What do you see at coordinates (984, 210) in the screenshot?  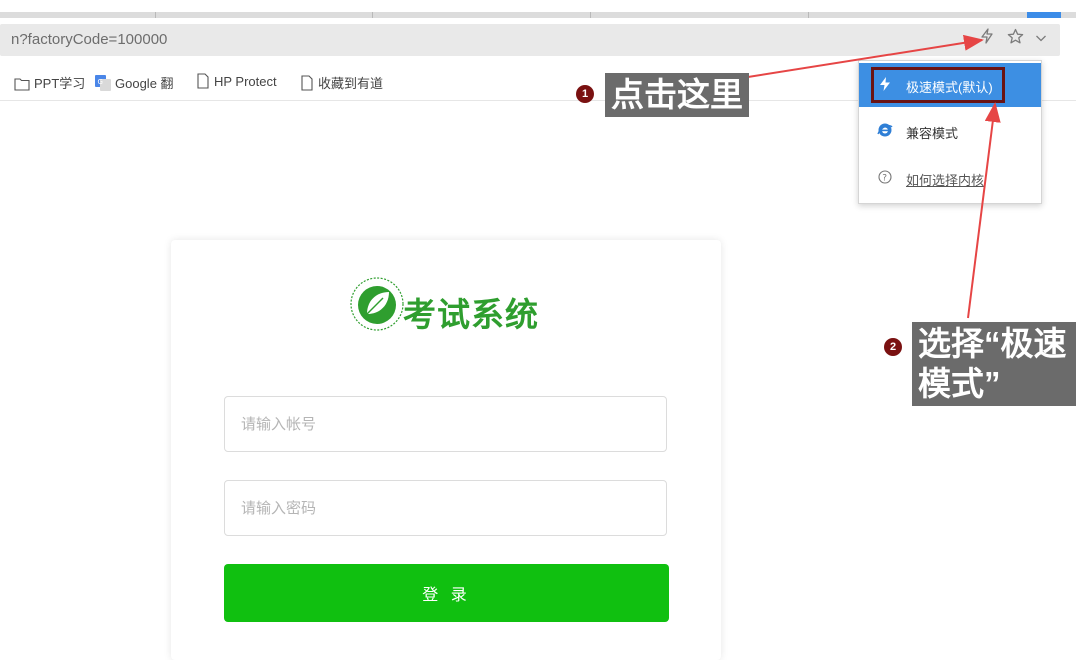 I see `arrow-step2` at bounding box center [984, 210].